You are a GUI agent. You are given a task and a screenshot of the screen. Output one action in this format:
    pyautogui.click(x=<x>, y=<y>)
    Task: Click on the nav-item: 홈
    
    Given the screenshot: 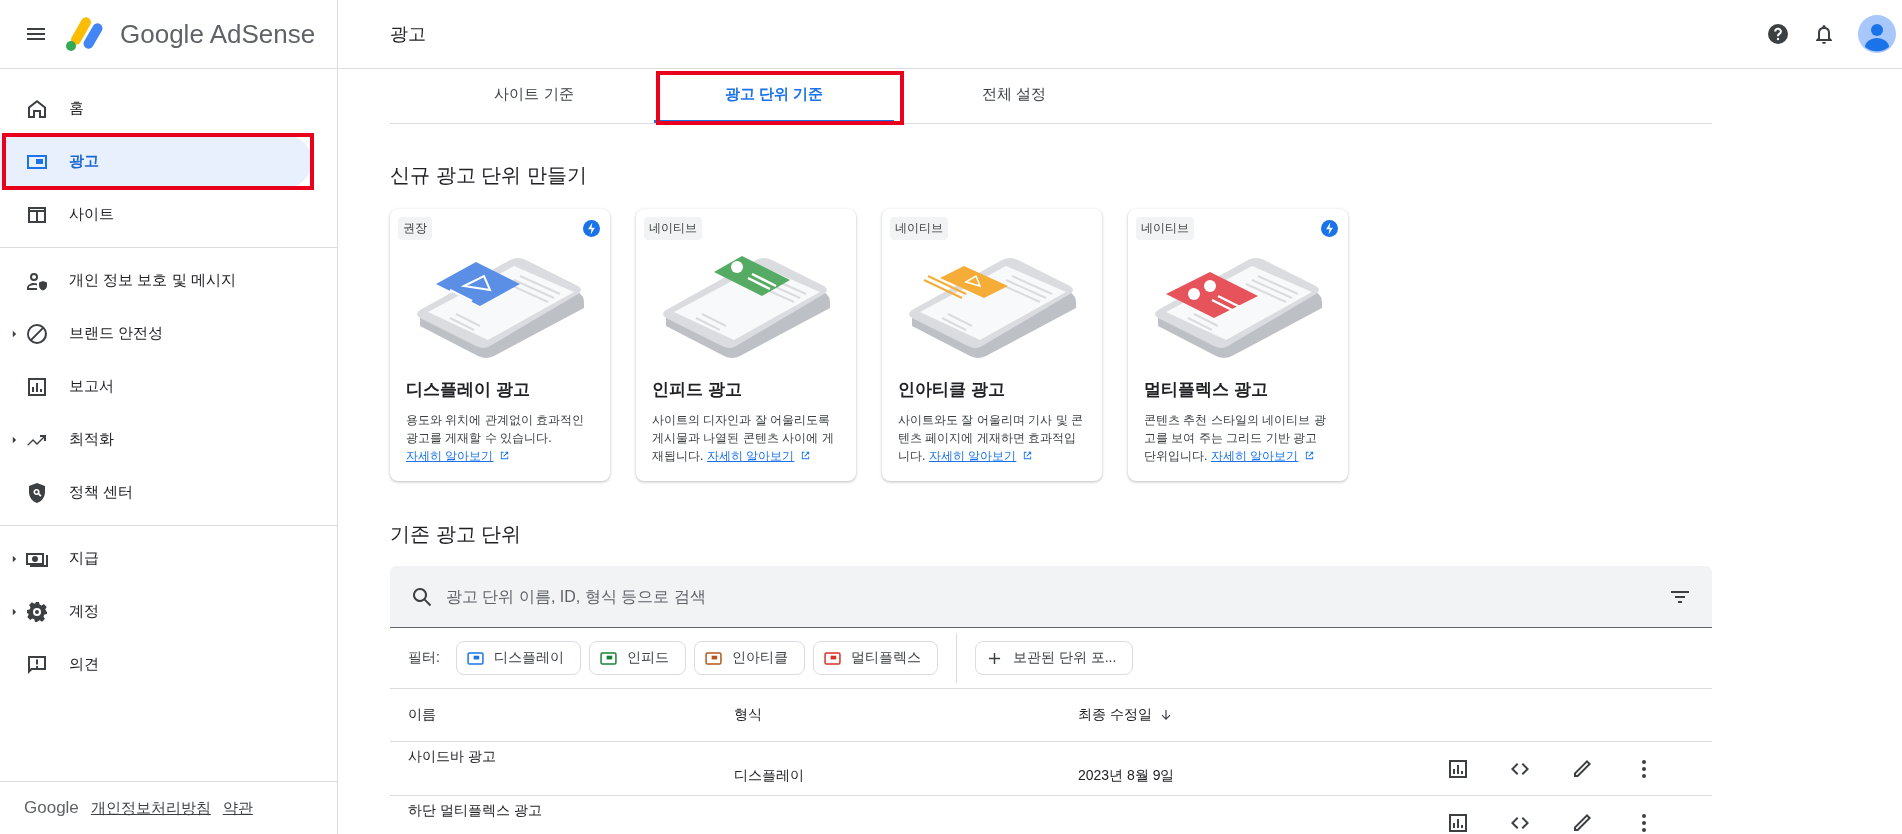 What is the action you would take?
    pyautogui.click(x=156, y=108)
    